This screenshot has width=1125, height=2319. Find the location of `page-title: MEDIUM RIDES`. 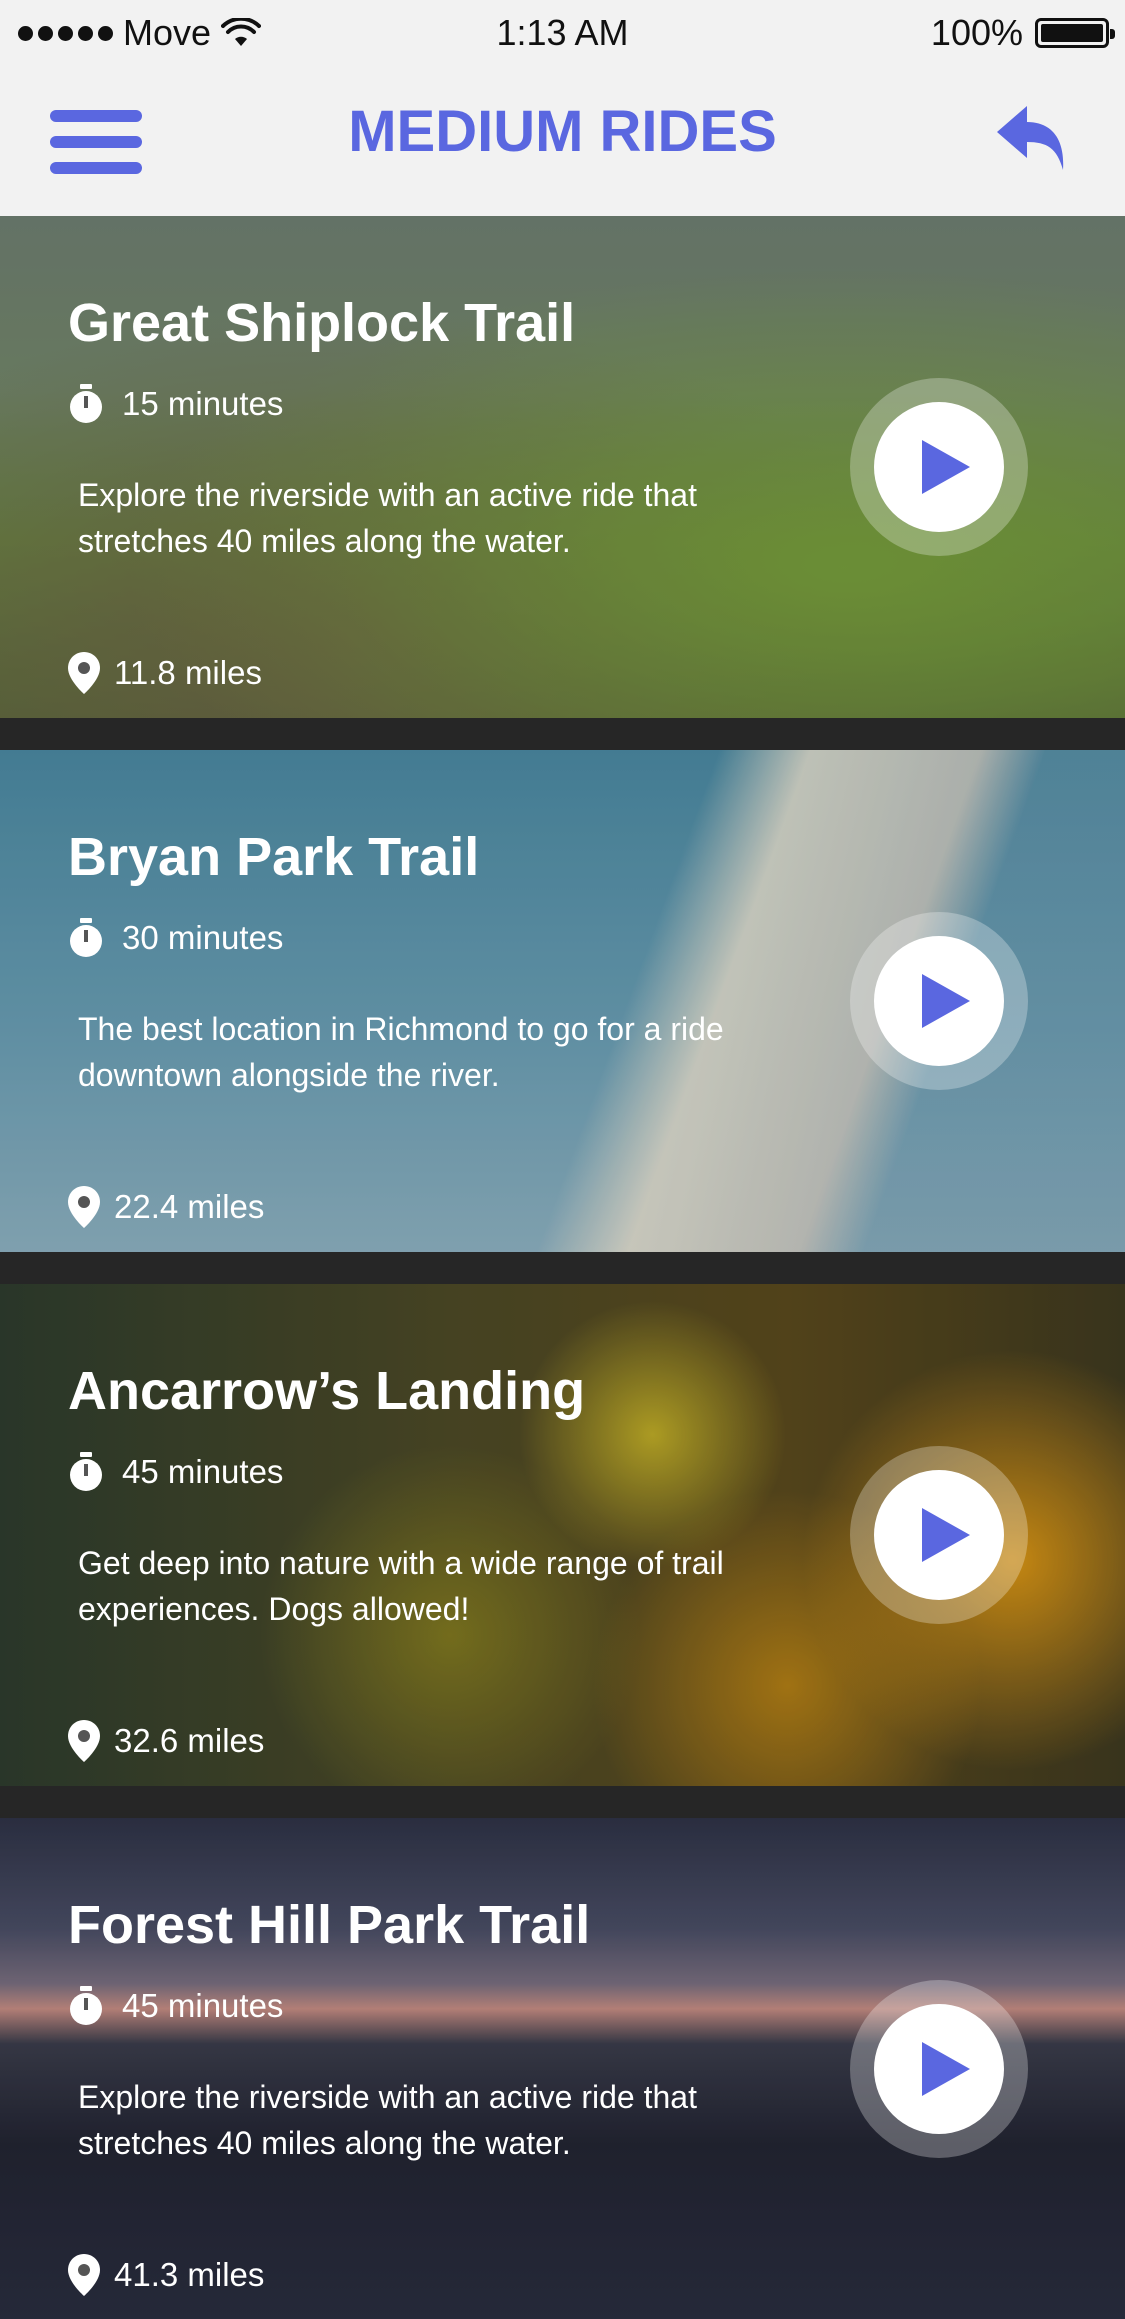

page-title: MEDIUM RIDES is located at coordinates (562, 131).